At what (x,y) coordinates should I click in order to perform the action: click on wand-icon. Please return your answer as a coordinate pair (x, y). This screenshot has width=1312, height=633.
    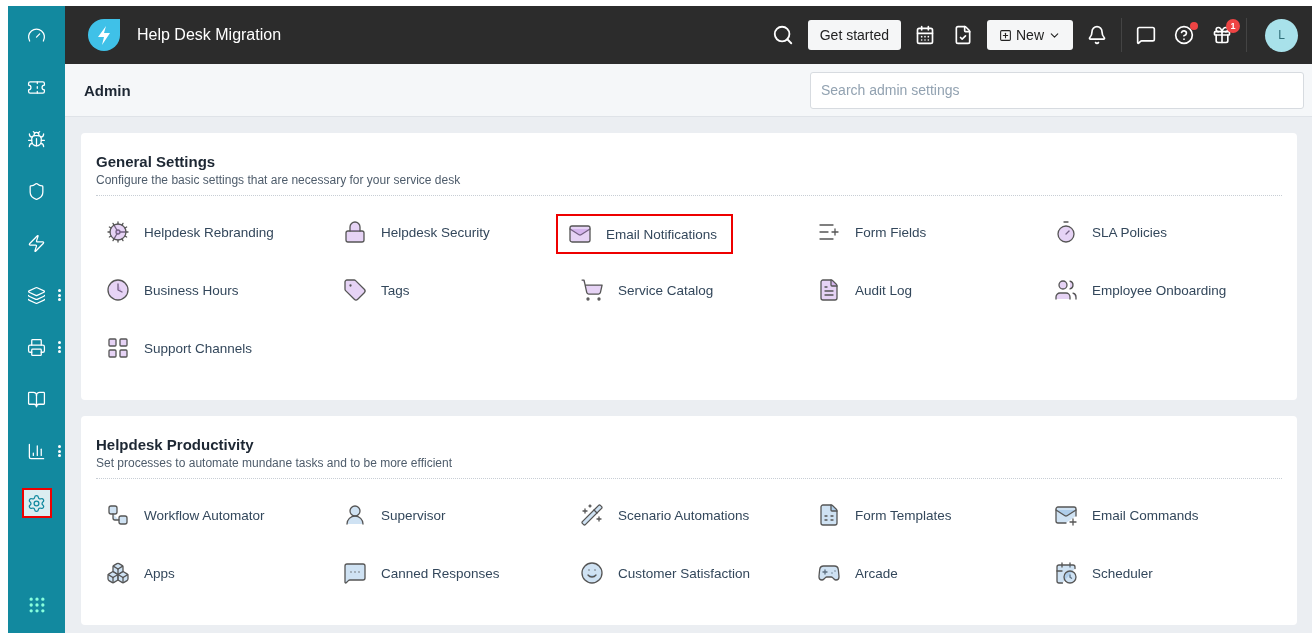
    Looking at the image, I should click on (592, 515).